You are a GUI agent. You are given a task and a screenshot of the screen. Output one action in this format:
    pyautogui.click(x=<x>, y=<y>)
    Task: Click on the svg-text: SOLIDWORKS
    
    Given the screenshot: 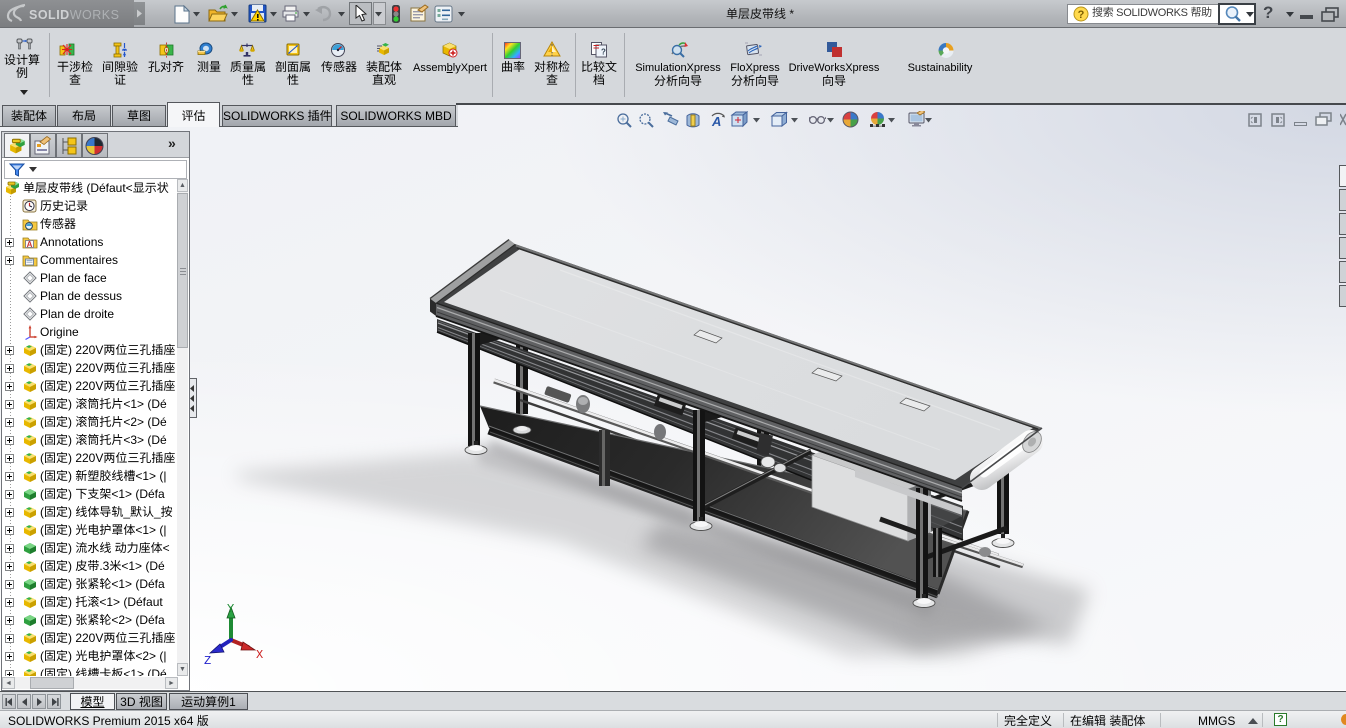 What is the action you would take?
    pyautogui.click(x=74, y=15)
    